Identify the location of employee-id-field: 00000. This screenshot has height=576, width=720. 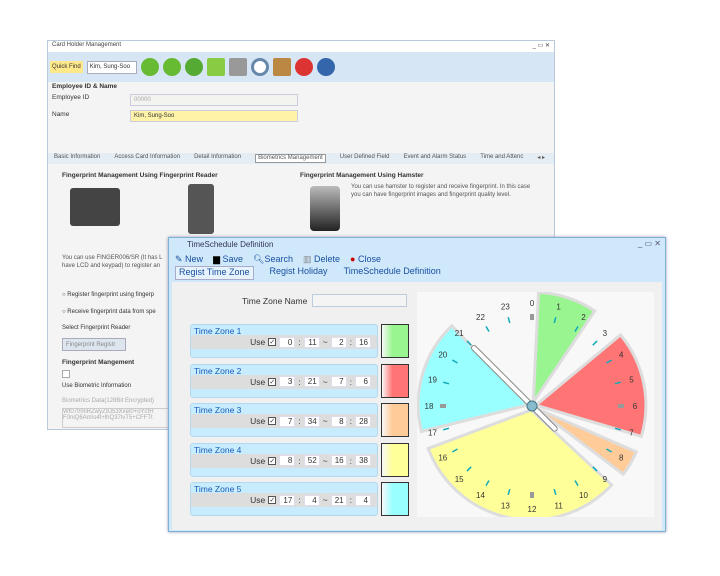
(214, 100).